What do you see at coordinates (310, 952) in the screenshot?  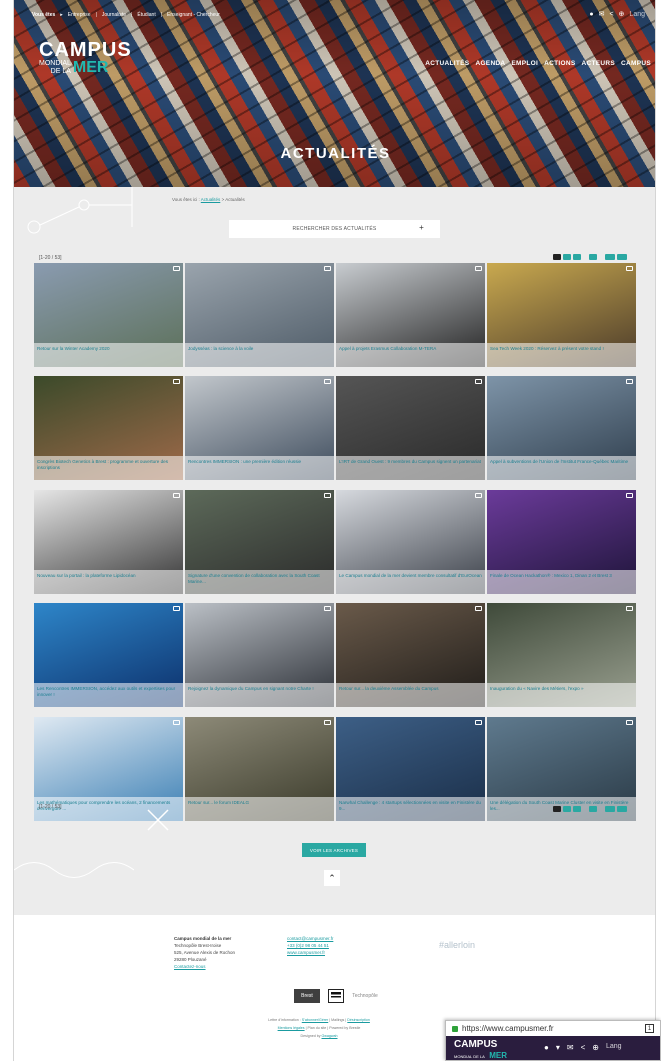 I see `footer-site: www.campusmer.fr` at bounding box center [310, 952].